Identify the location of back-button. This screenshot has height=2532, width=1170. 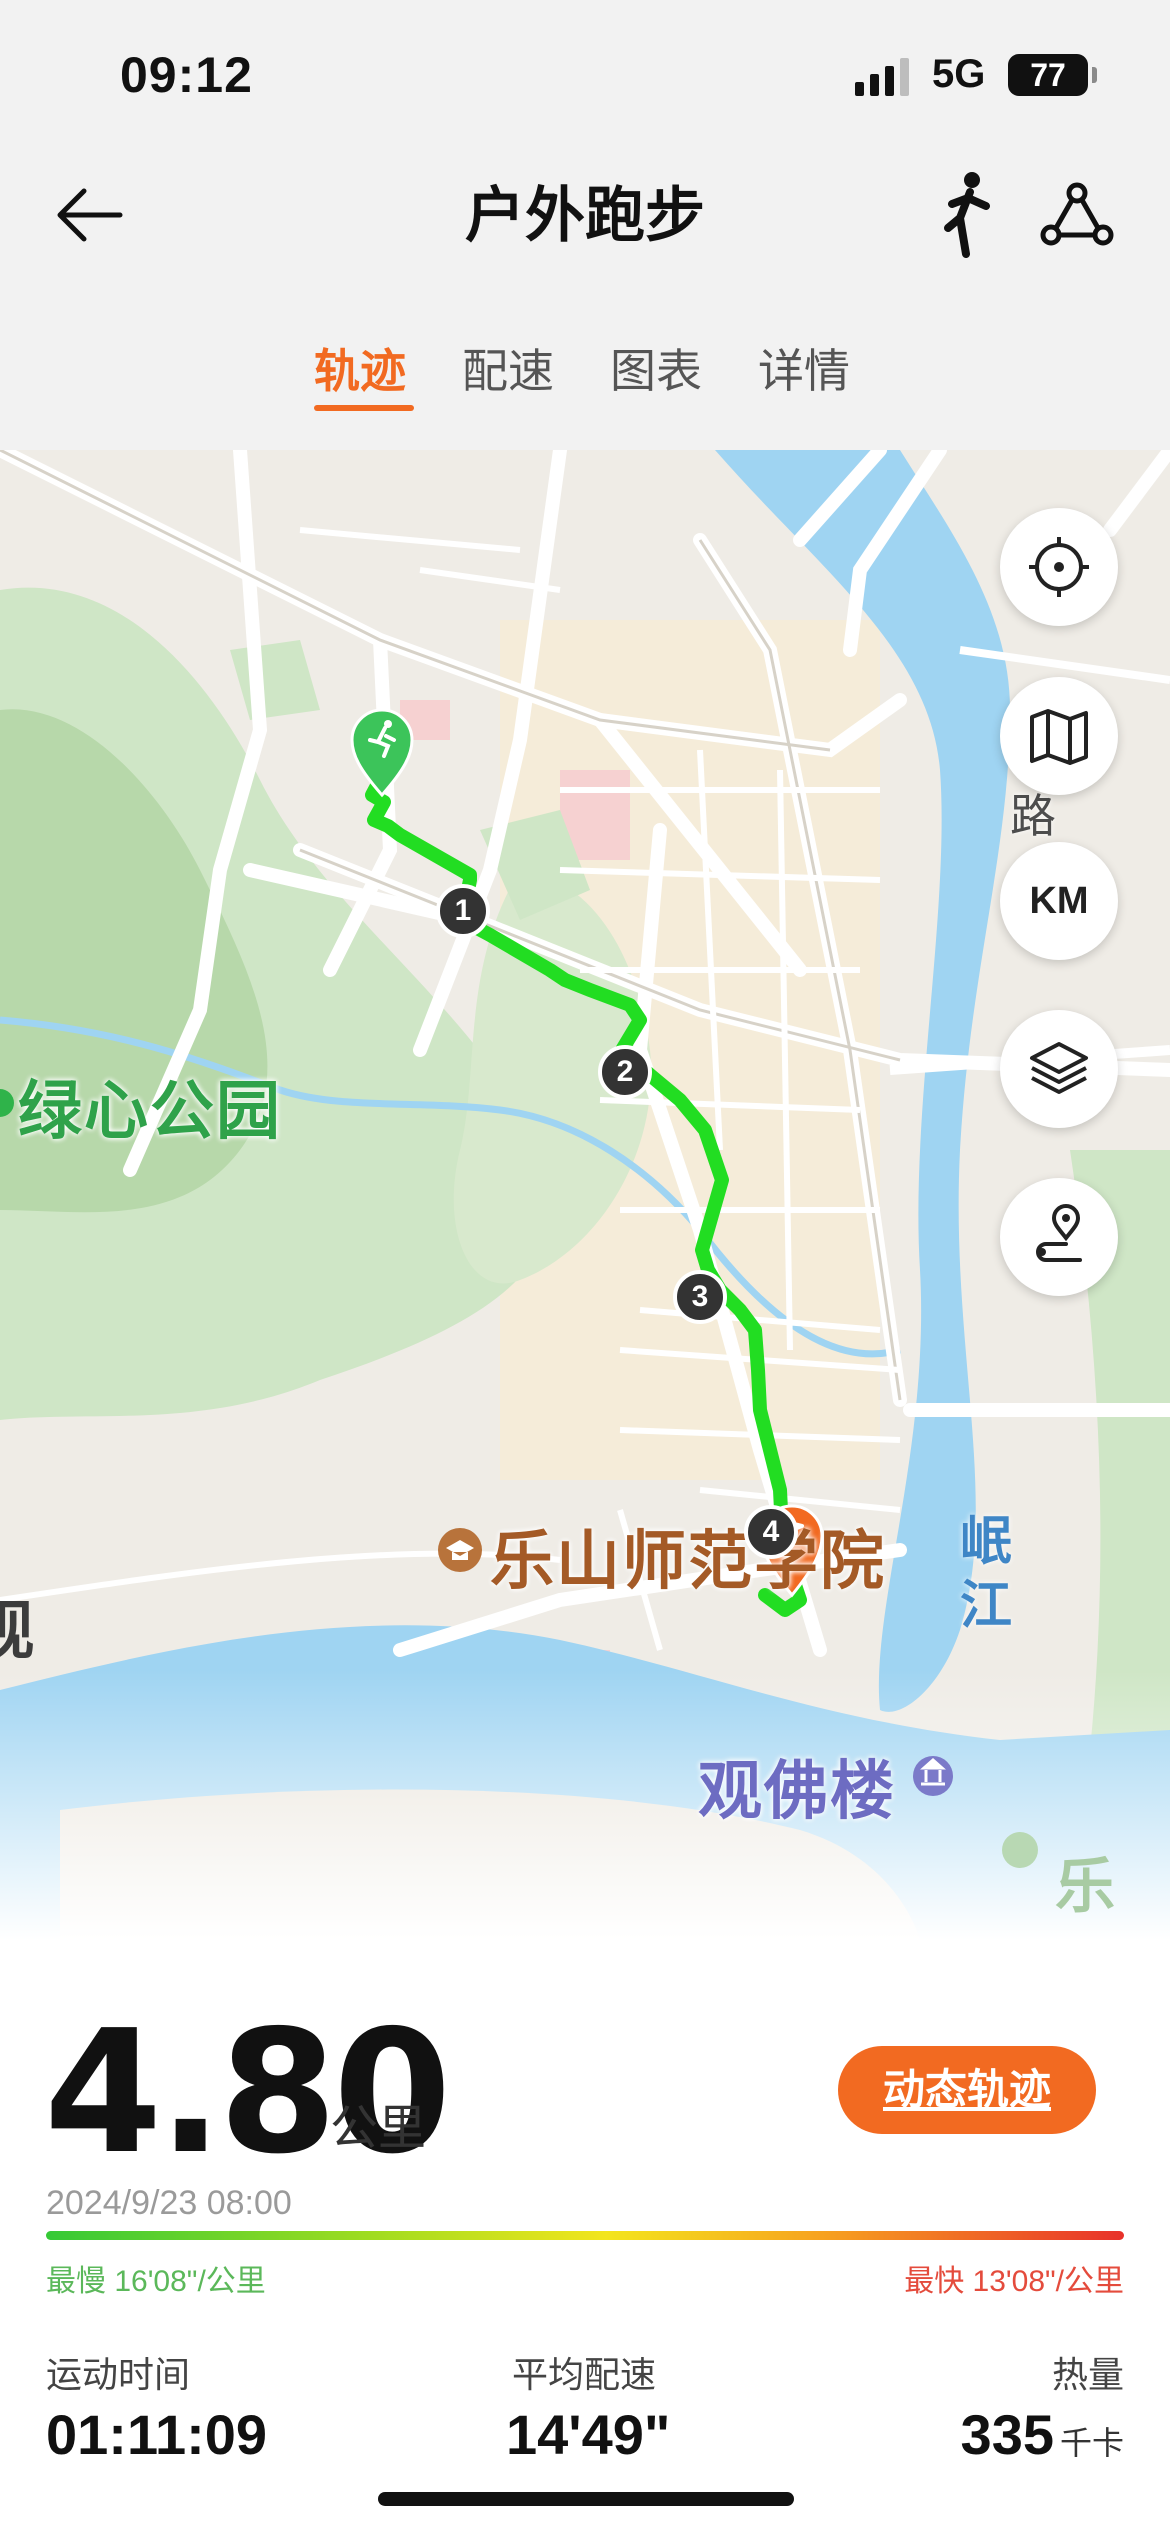
(92, 215).